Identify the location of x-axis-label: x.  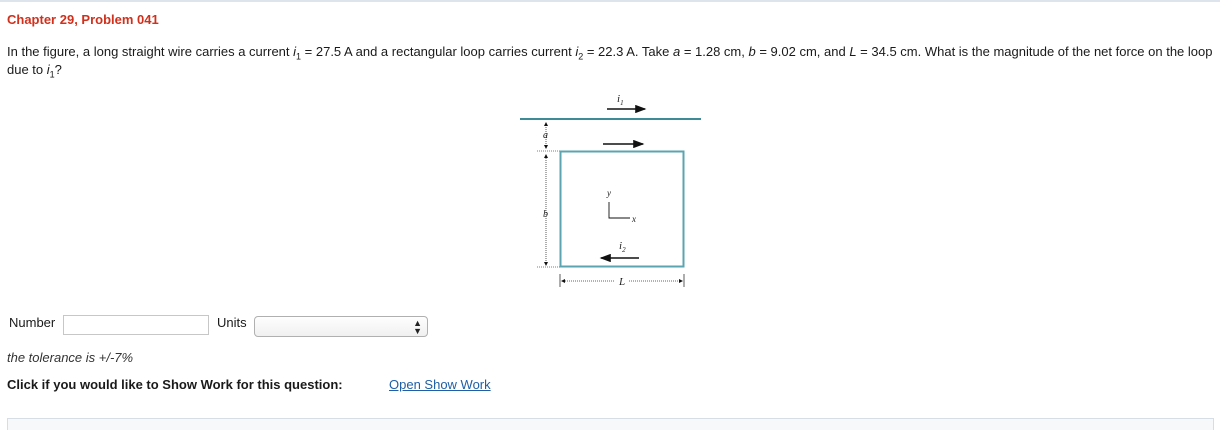
(633, 219).